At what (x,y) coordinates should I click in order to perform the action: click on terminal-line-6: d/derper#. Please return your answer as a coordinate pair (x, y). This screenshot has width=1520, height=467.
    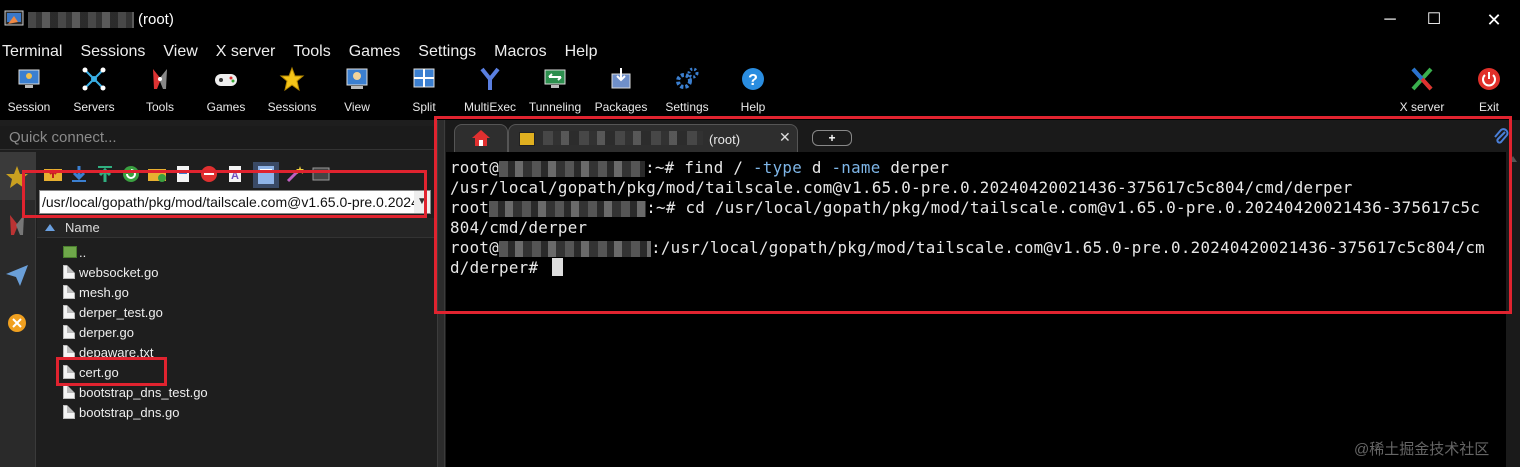
    Looking at the image, I should click on (507, 267).